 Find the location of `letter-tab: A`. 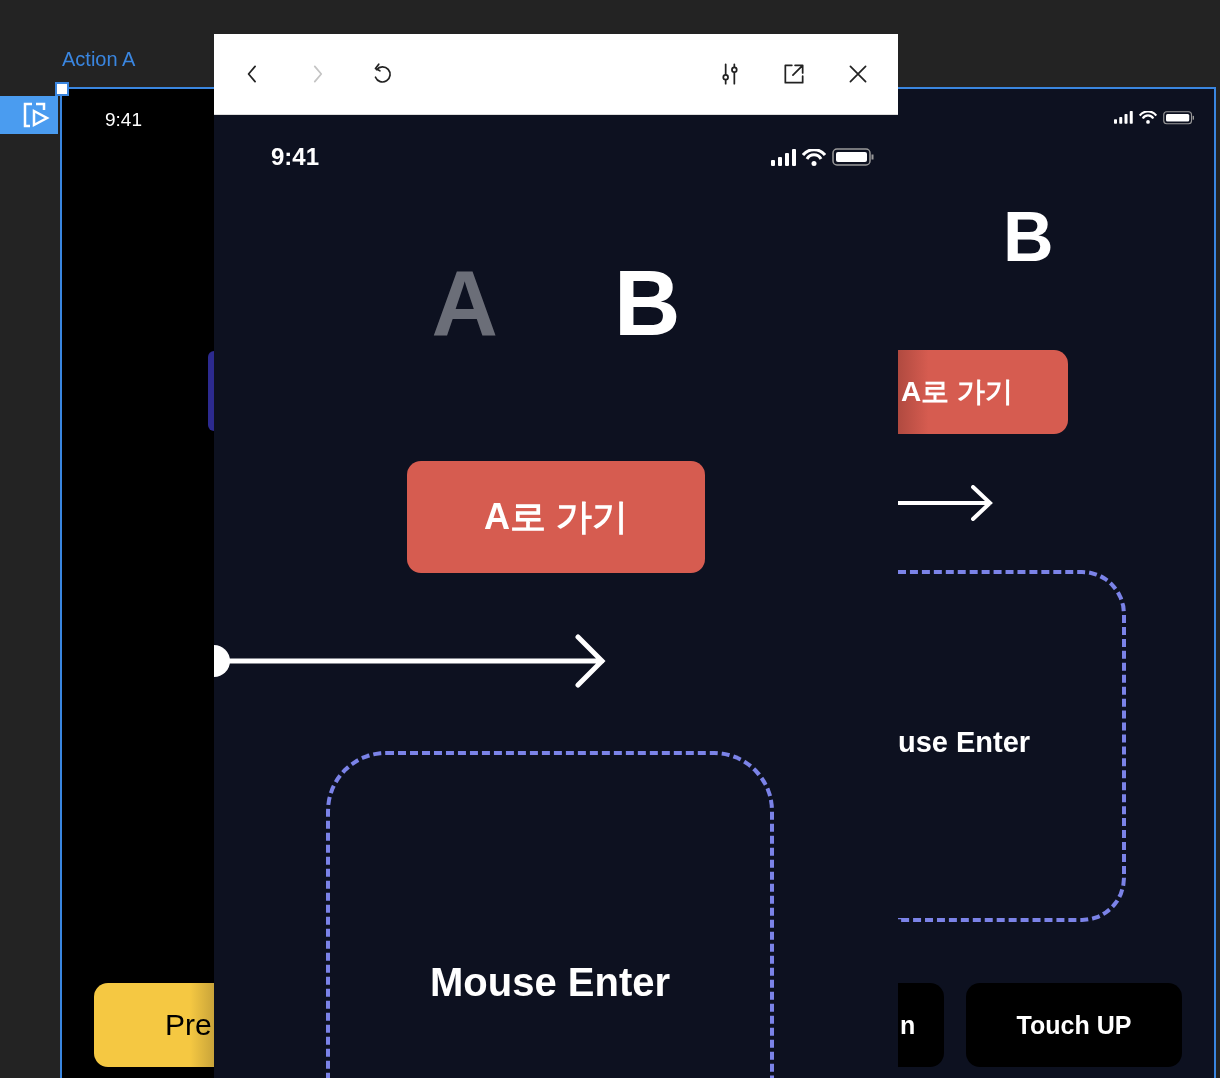

letter-tab: A is located at coordinates (464, 303).